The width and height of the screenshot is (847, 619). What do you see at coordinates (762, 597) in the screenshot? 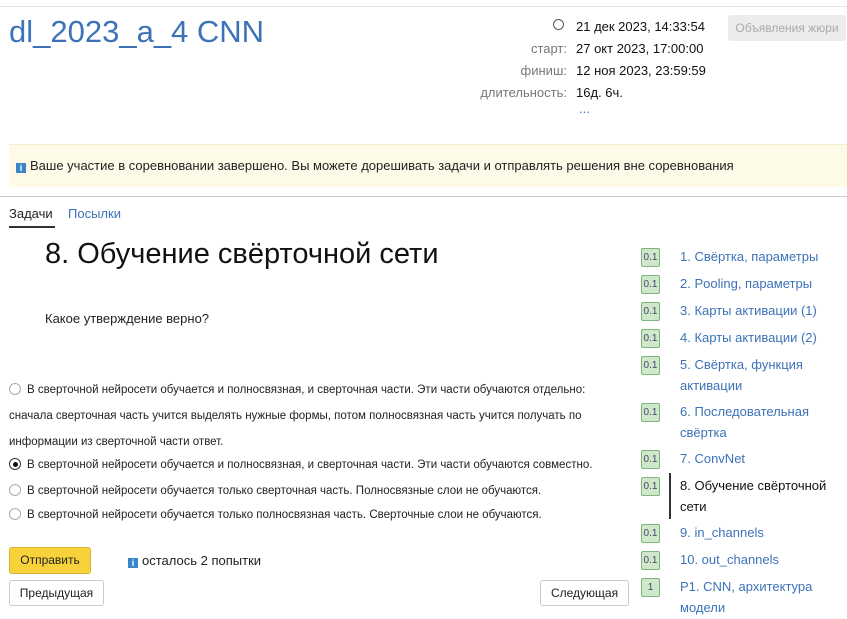
I see `problem-link: P1. CNN, архитектура модели` at bounding box center [762, 597].